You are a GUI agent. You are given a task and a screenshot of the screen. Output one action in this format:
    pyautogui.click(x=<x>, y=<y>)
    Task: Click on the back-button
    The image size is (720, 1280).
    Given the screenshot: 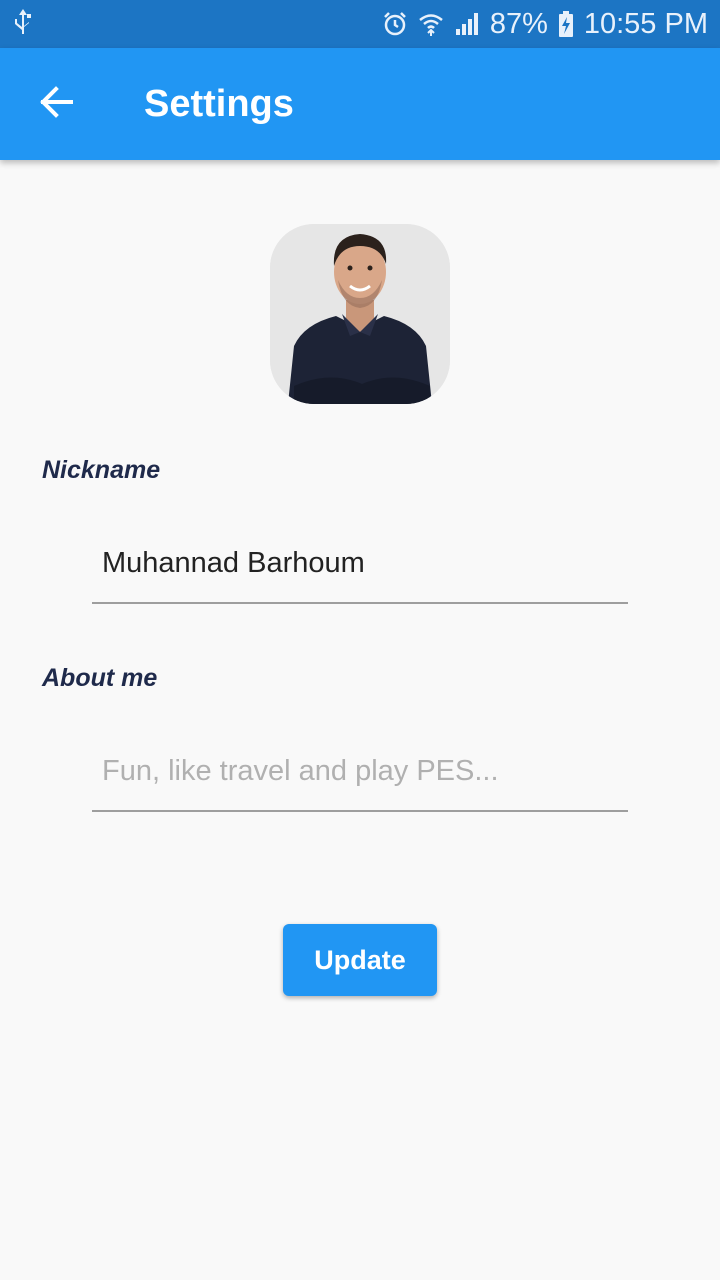 What is the action you would take?
    pyautogui.click(x=56, y=104)
    